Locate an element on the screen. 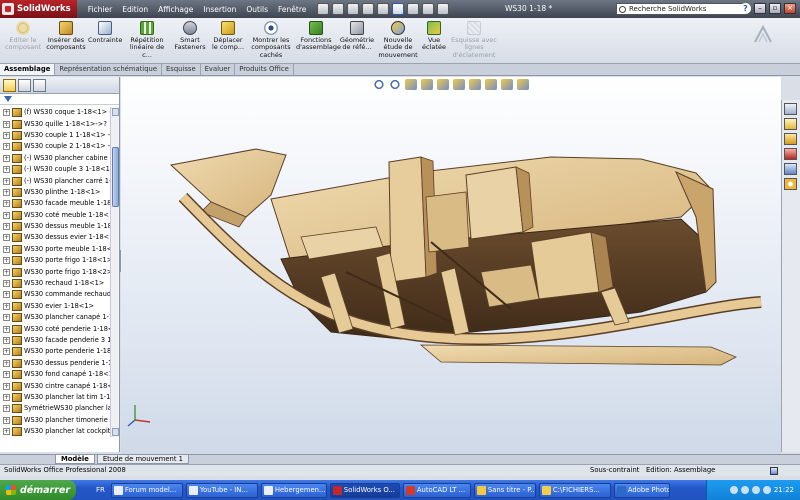 The height and width of the screenshot is (500, 800). tree-item: + WS30 dessus evier 1-18<1 is located at coordinates (55, 237).